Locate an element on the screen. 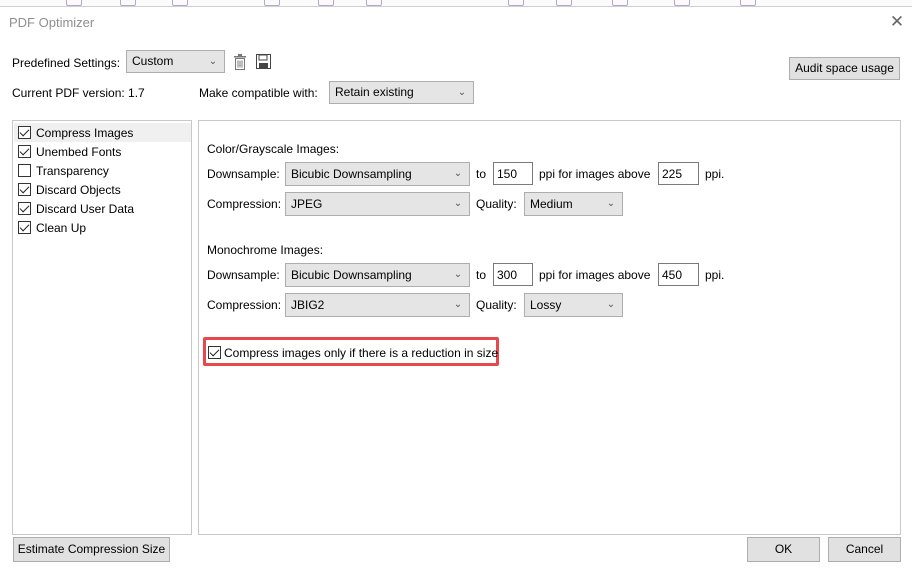 The image size is (912, 570). monochrome-heading: Monochrome Images: is located at coordinates (265, 250).